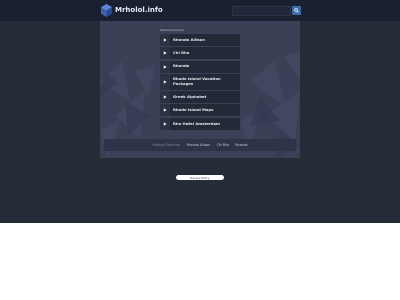  Describe the element at coordinates (139, 10) in the screenshot. I see `site-name: Mrholol.info` at that location.